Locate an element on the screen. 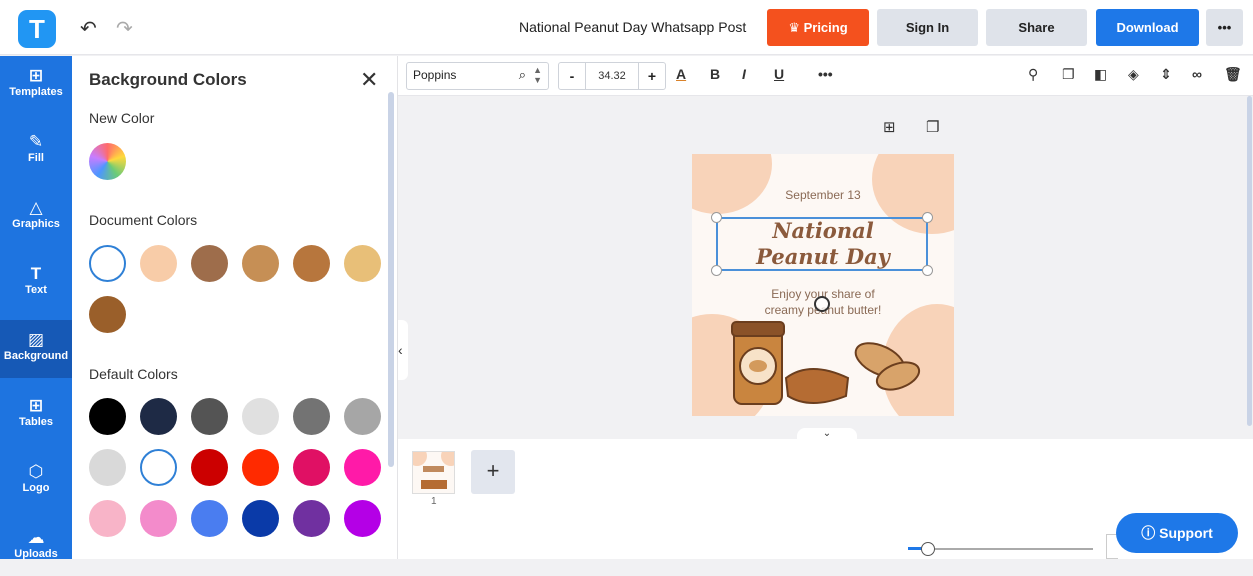  sidebar-item-tables: ⊞ Tables is located at coordinates (36, 415).